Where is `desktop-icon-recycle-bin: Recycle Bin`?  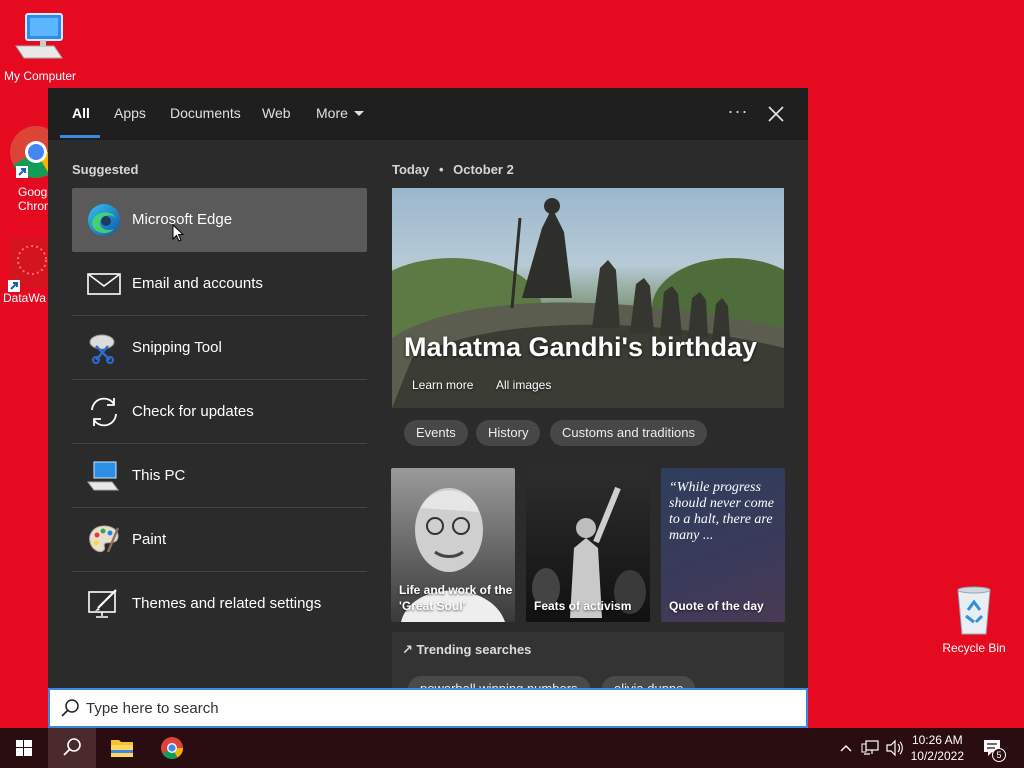
desktop-icon-recycle-bin: Recycle Bin is located at coordinates (974, 619).